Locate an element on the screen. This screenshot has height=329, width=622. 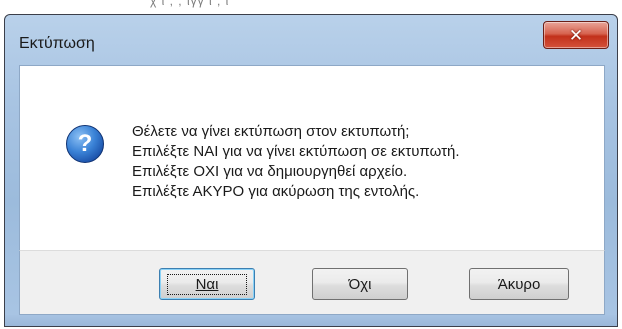
window-title: Εκτύπωση is located at coordinates (57, 43).